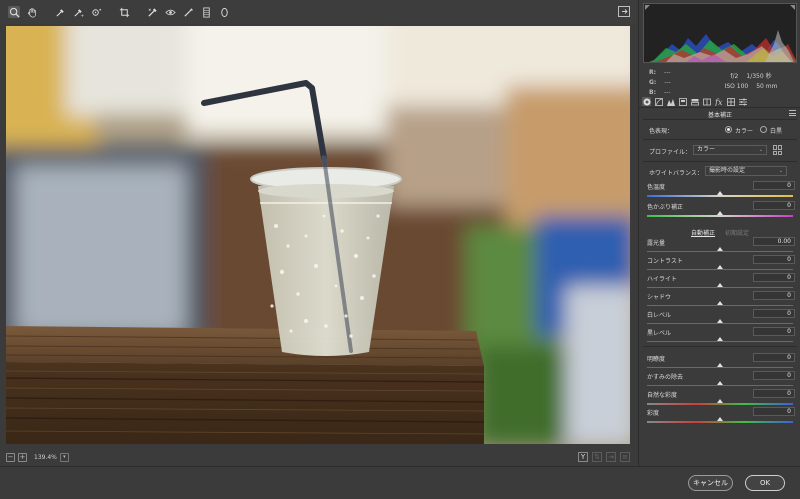  I want to click on treatment-color-radio, so click(728, 129).